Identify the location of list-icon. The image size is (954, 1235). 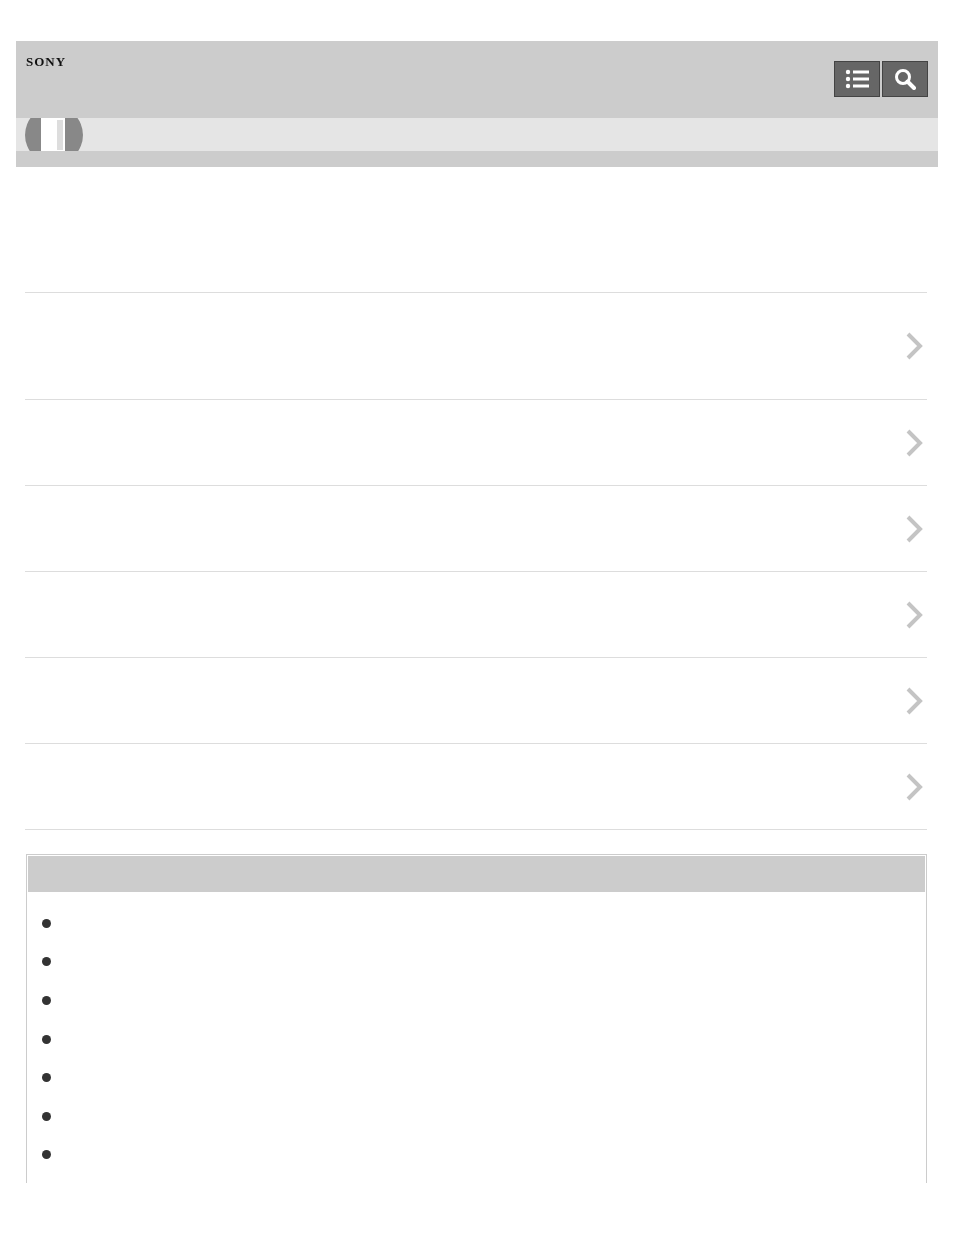
(857, 79).